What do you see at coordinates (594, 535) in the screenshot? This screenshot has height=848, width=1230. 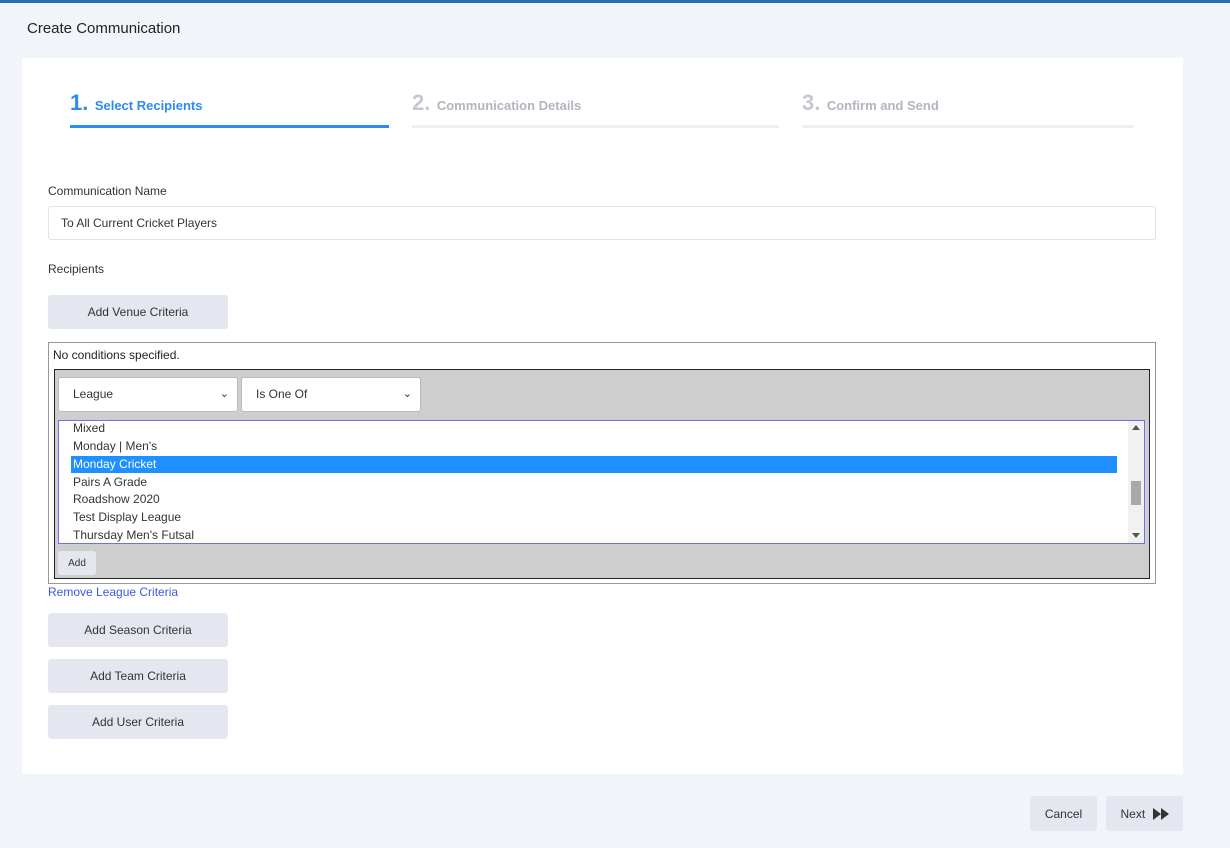 I see `list-item: Thursday Men's Futsal` at bounding box center [594, 535].